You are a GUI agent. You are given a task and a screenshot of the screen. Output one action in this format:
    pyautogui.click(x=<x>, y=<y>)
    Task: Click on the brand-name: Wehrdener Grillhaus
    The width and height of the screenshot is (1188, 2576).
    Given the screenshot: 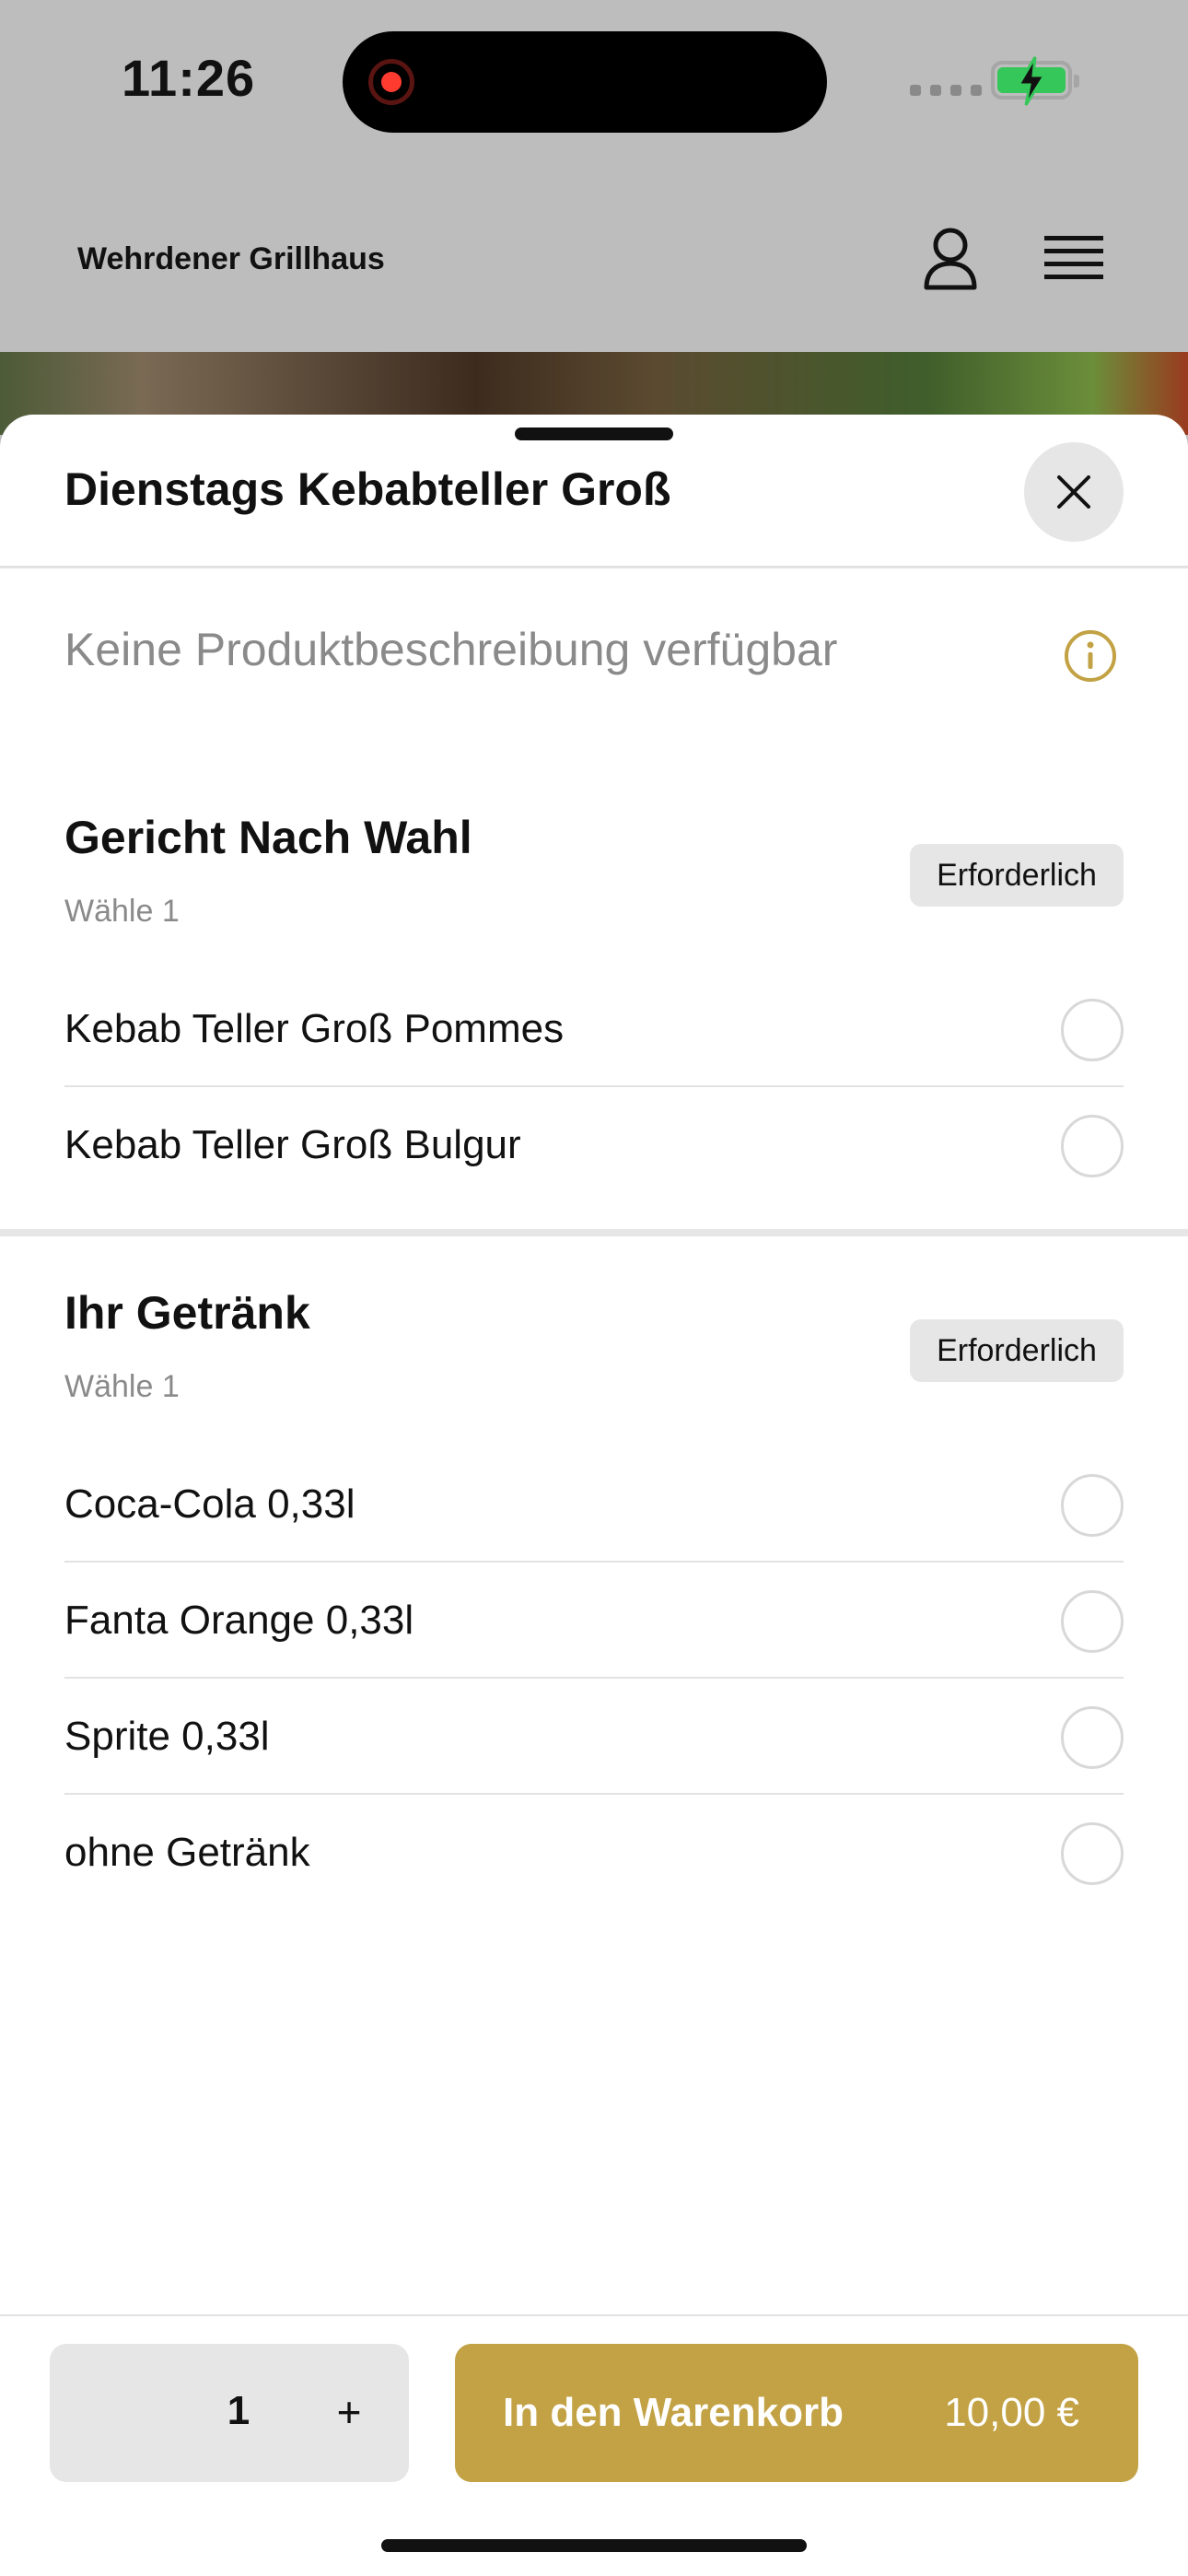 What is the action you would take?
    pyautogui.click(x=231, y=259)
    